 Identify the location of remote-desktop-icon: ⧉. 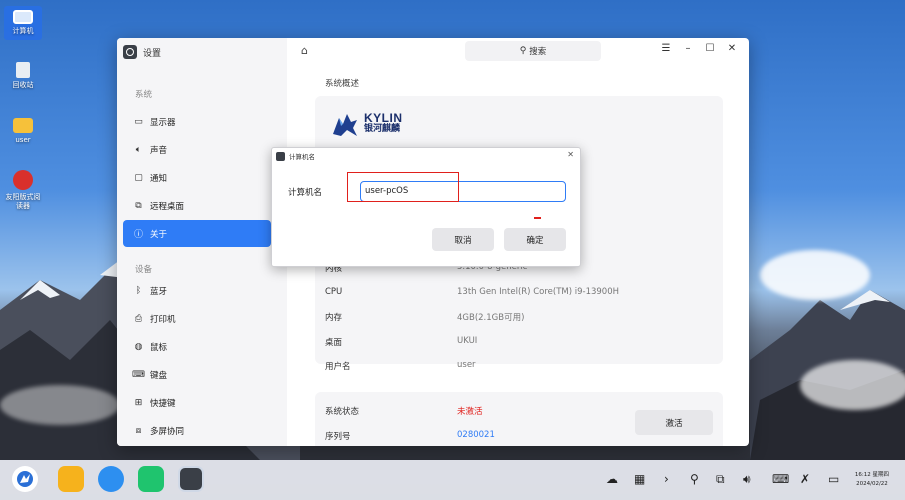
(138, 205).